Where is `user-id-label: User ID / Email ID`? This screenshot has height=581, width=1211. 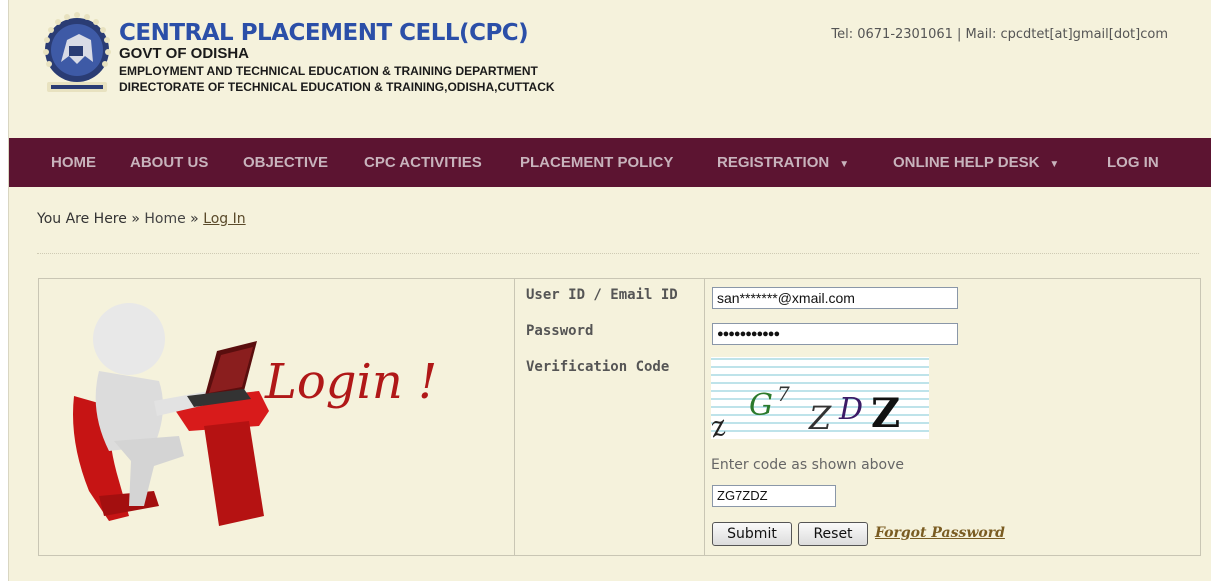 user-id-label: User ID / Email ID is located at coordinates (602, 295).